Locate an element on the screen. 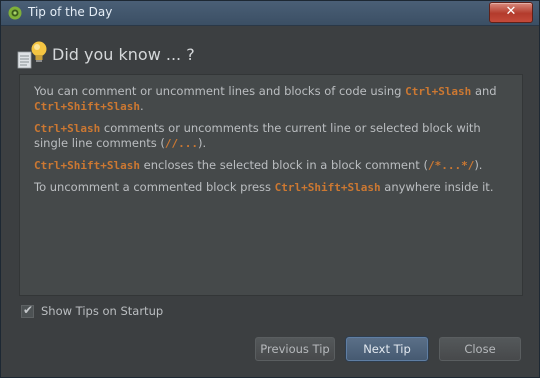 The image size is (540, 378). tip-text-span: To uncomment a commented block press is located at coordinates (154, 187).